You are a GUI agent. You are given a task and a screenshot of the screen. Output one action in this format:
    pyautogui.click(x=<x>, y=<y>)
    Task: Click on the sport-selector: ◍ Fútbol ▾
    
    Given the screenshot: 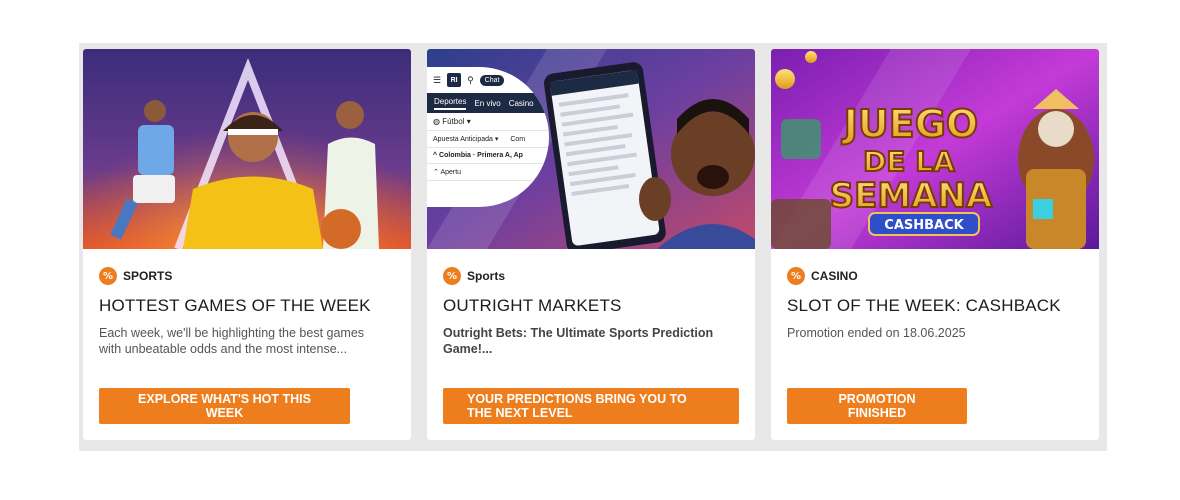 What is the action you would take?
    pyautogui.click(x=488, y=122)
    